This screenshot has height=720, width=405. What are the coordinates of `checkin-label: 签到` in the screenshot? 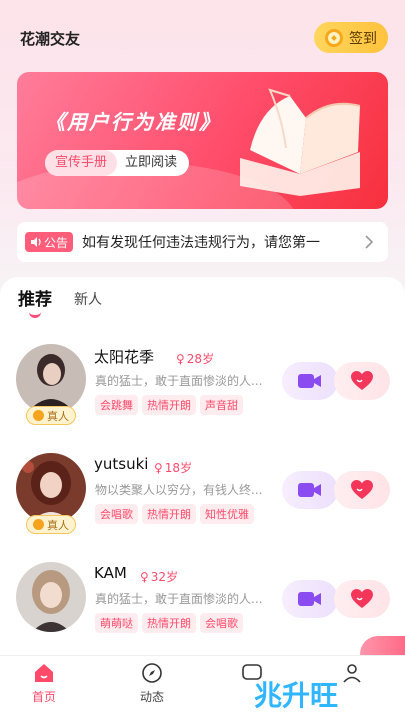 It's located at (363, 38).